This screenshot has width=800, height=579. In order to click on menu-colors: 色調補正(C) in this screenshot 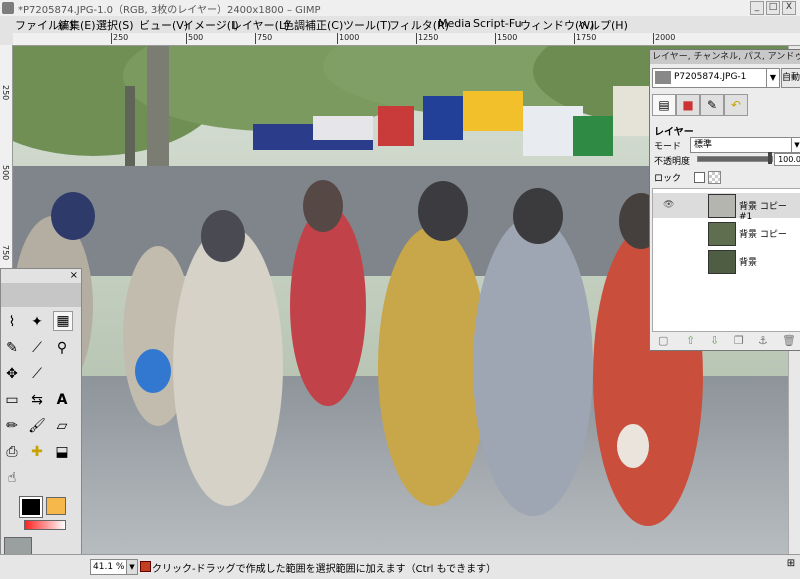, I will do `click(313, 25)`.